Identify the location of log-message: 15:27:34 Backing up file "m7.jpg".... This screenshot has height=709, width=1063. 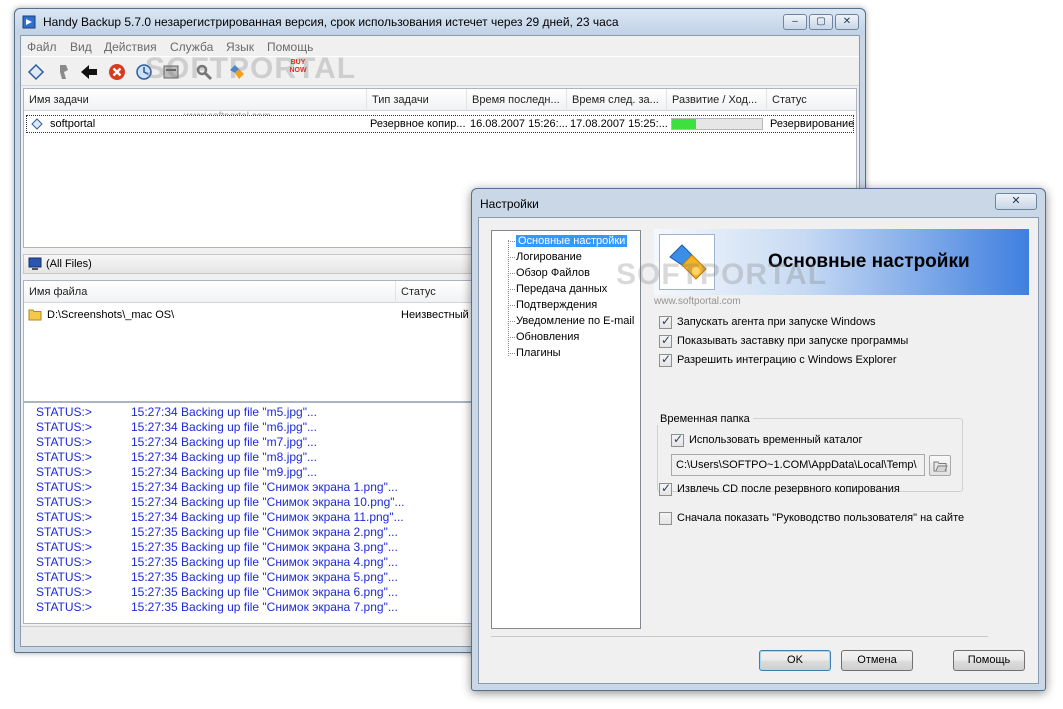
(224, 442).